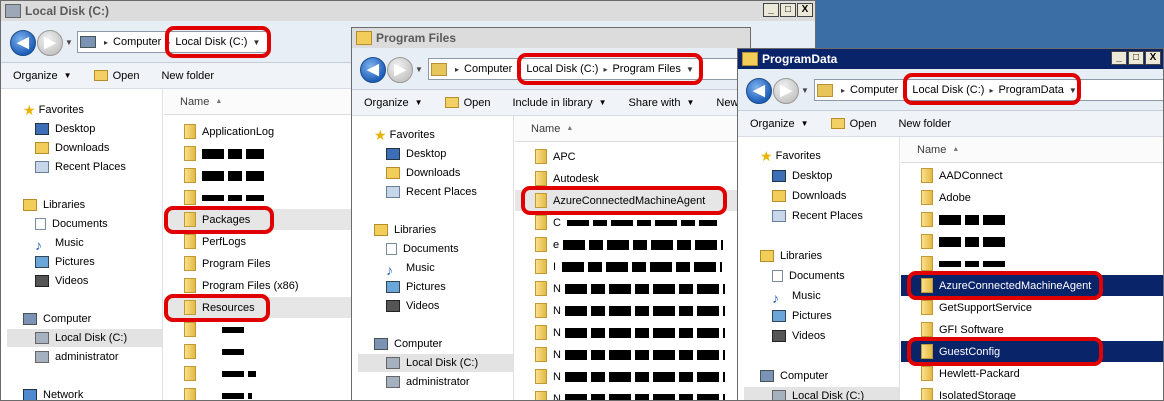  I want to click on title-bar: Local Disk (C:) _ □ X, so click(408, 11).